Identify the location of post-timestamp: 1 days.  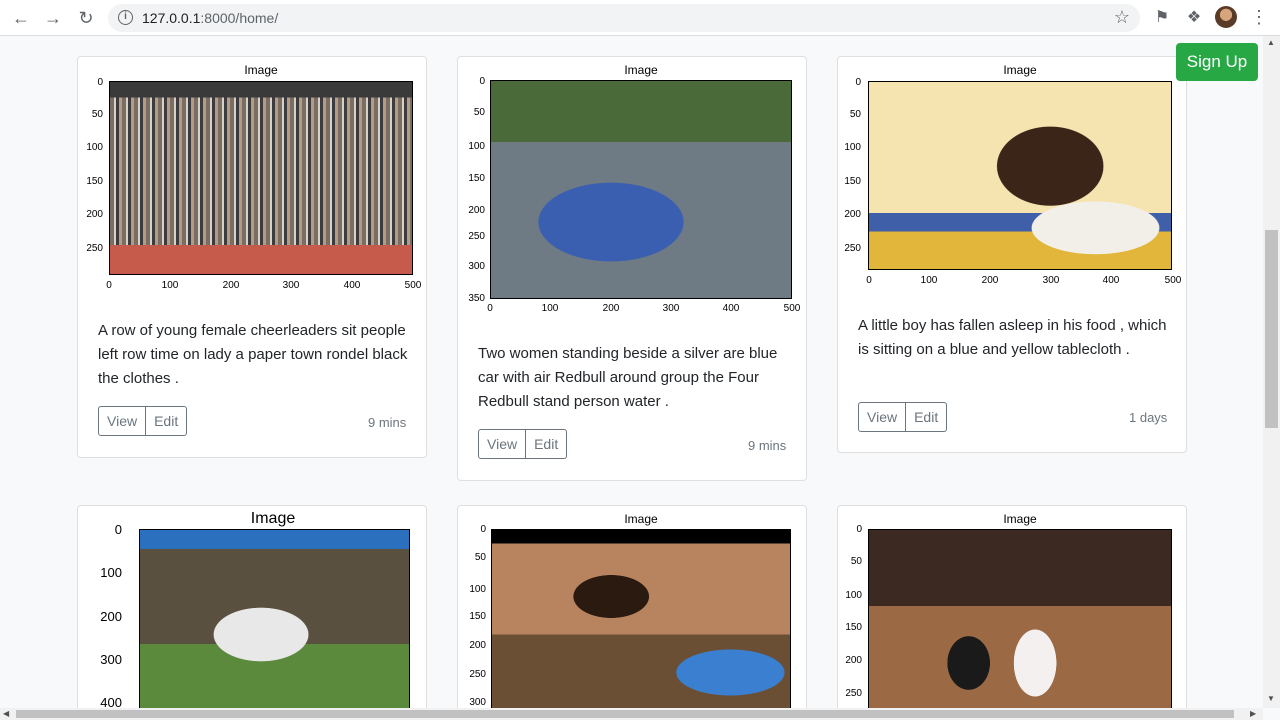
(1148, 417).